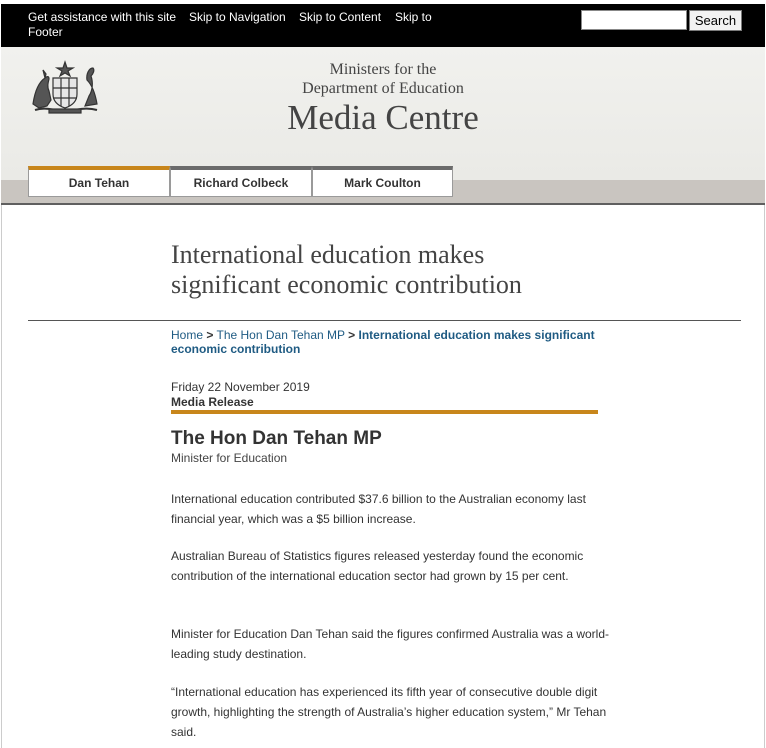 This screenshot has height=748, width=766. I want to click on skip-content-link: Skip to Content, so click(340, 17).